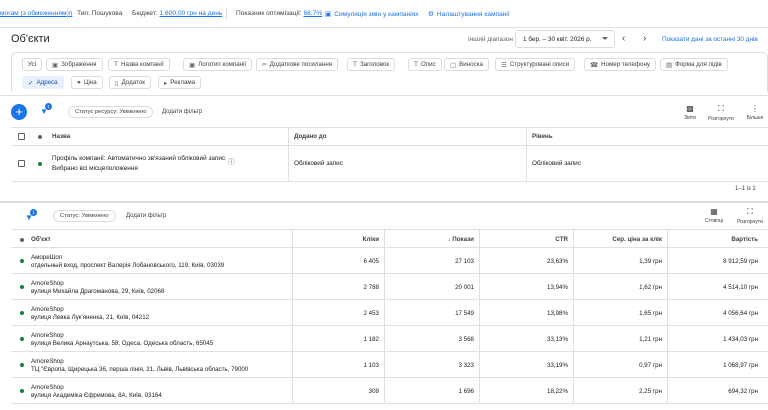 Image resolution: width=768 pixels, height=410 pixels. Describe the element at coordinates (557, 365) in the screenshot. I see `ctr-value: 33,19%` at that location.